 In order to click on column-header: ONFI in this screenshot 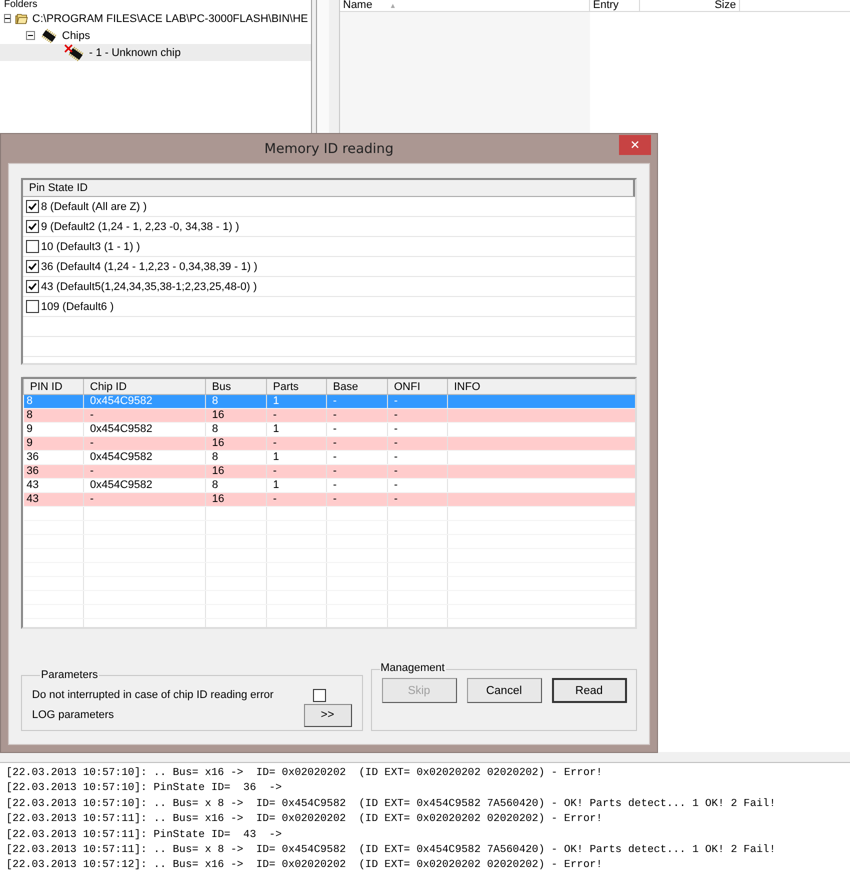, I will do `click(418, 386)`.